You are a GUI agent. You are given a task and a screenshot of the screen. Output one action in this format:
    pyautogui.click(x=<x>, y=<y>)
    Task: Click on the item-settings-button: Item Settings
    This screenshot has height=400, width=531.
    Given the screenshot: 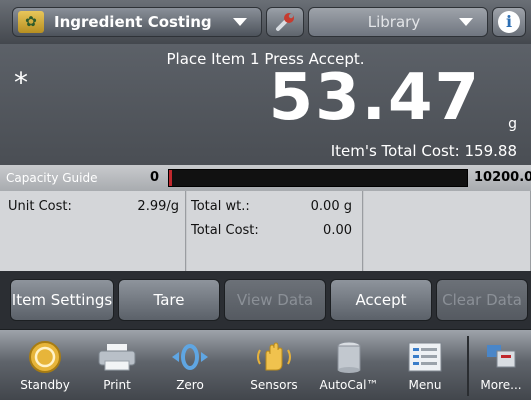 What is the action you would take?
    pyautogui.click(x=62, y=300)
    